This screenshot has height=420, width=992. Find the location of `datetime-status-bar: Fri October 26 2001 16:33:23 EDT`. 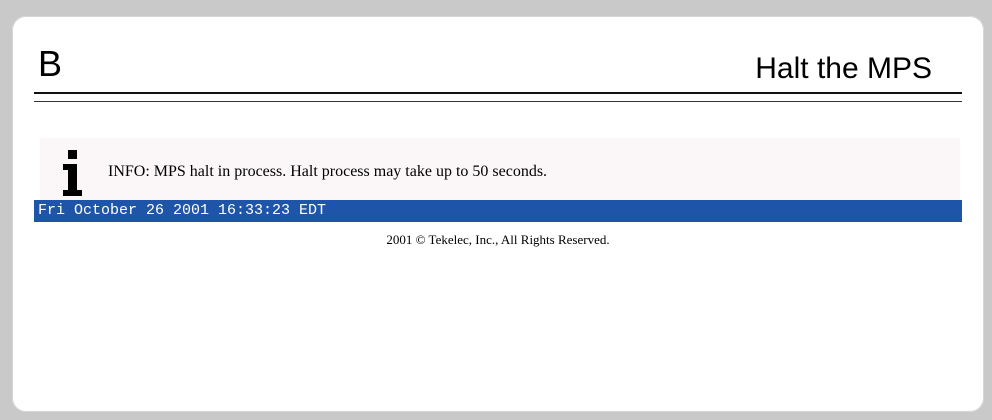

datetime-status-bar: Fri October 26 2001 16:33:23 EDT is located at coordinates (498, 211).